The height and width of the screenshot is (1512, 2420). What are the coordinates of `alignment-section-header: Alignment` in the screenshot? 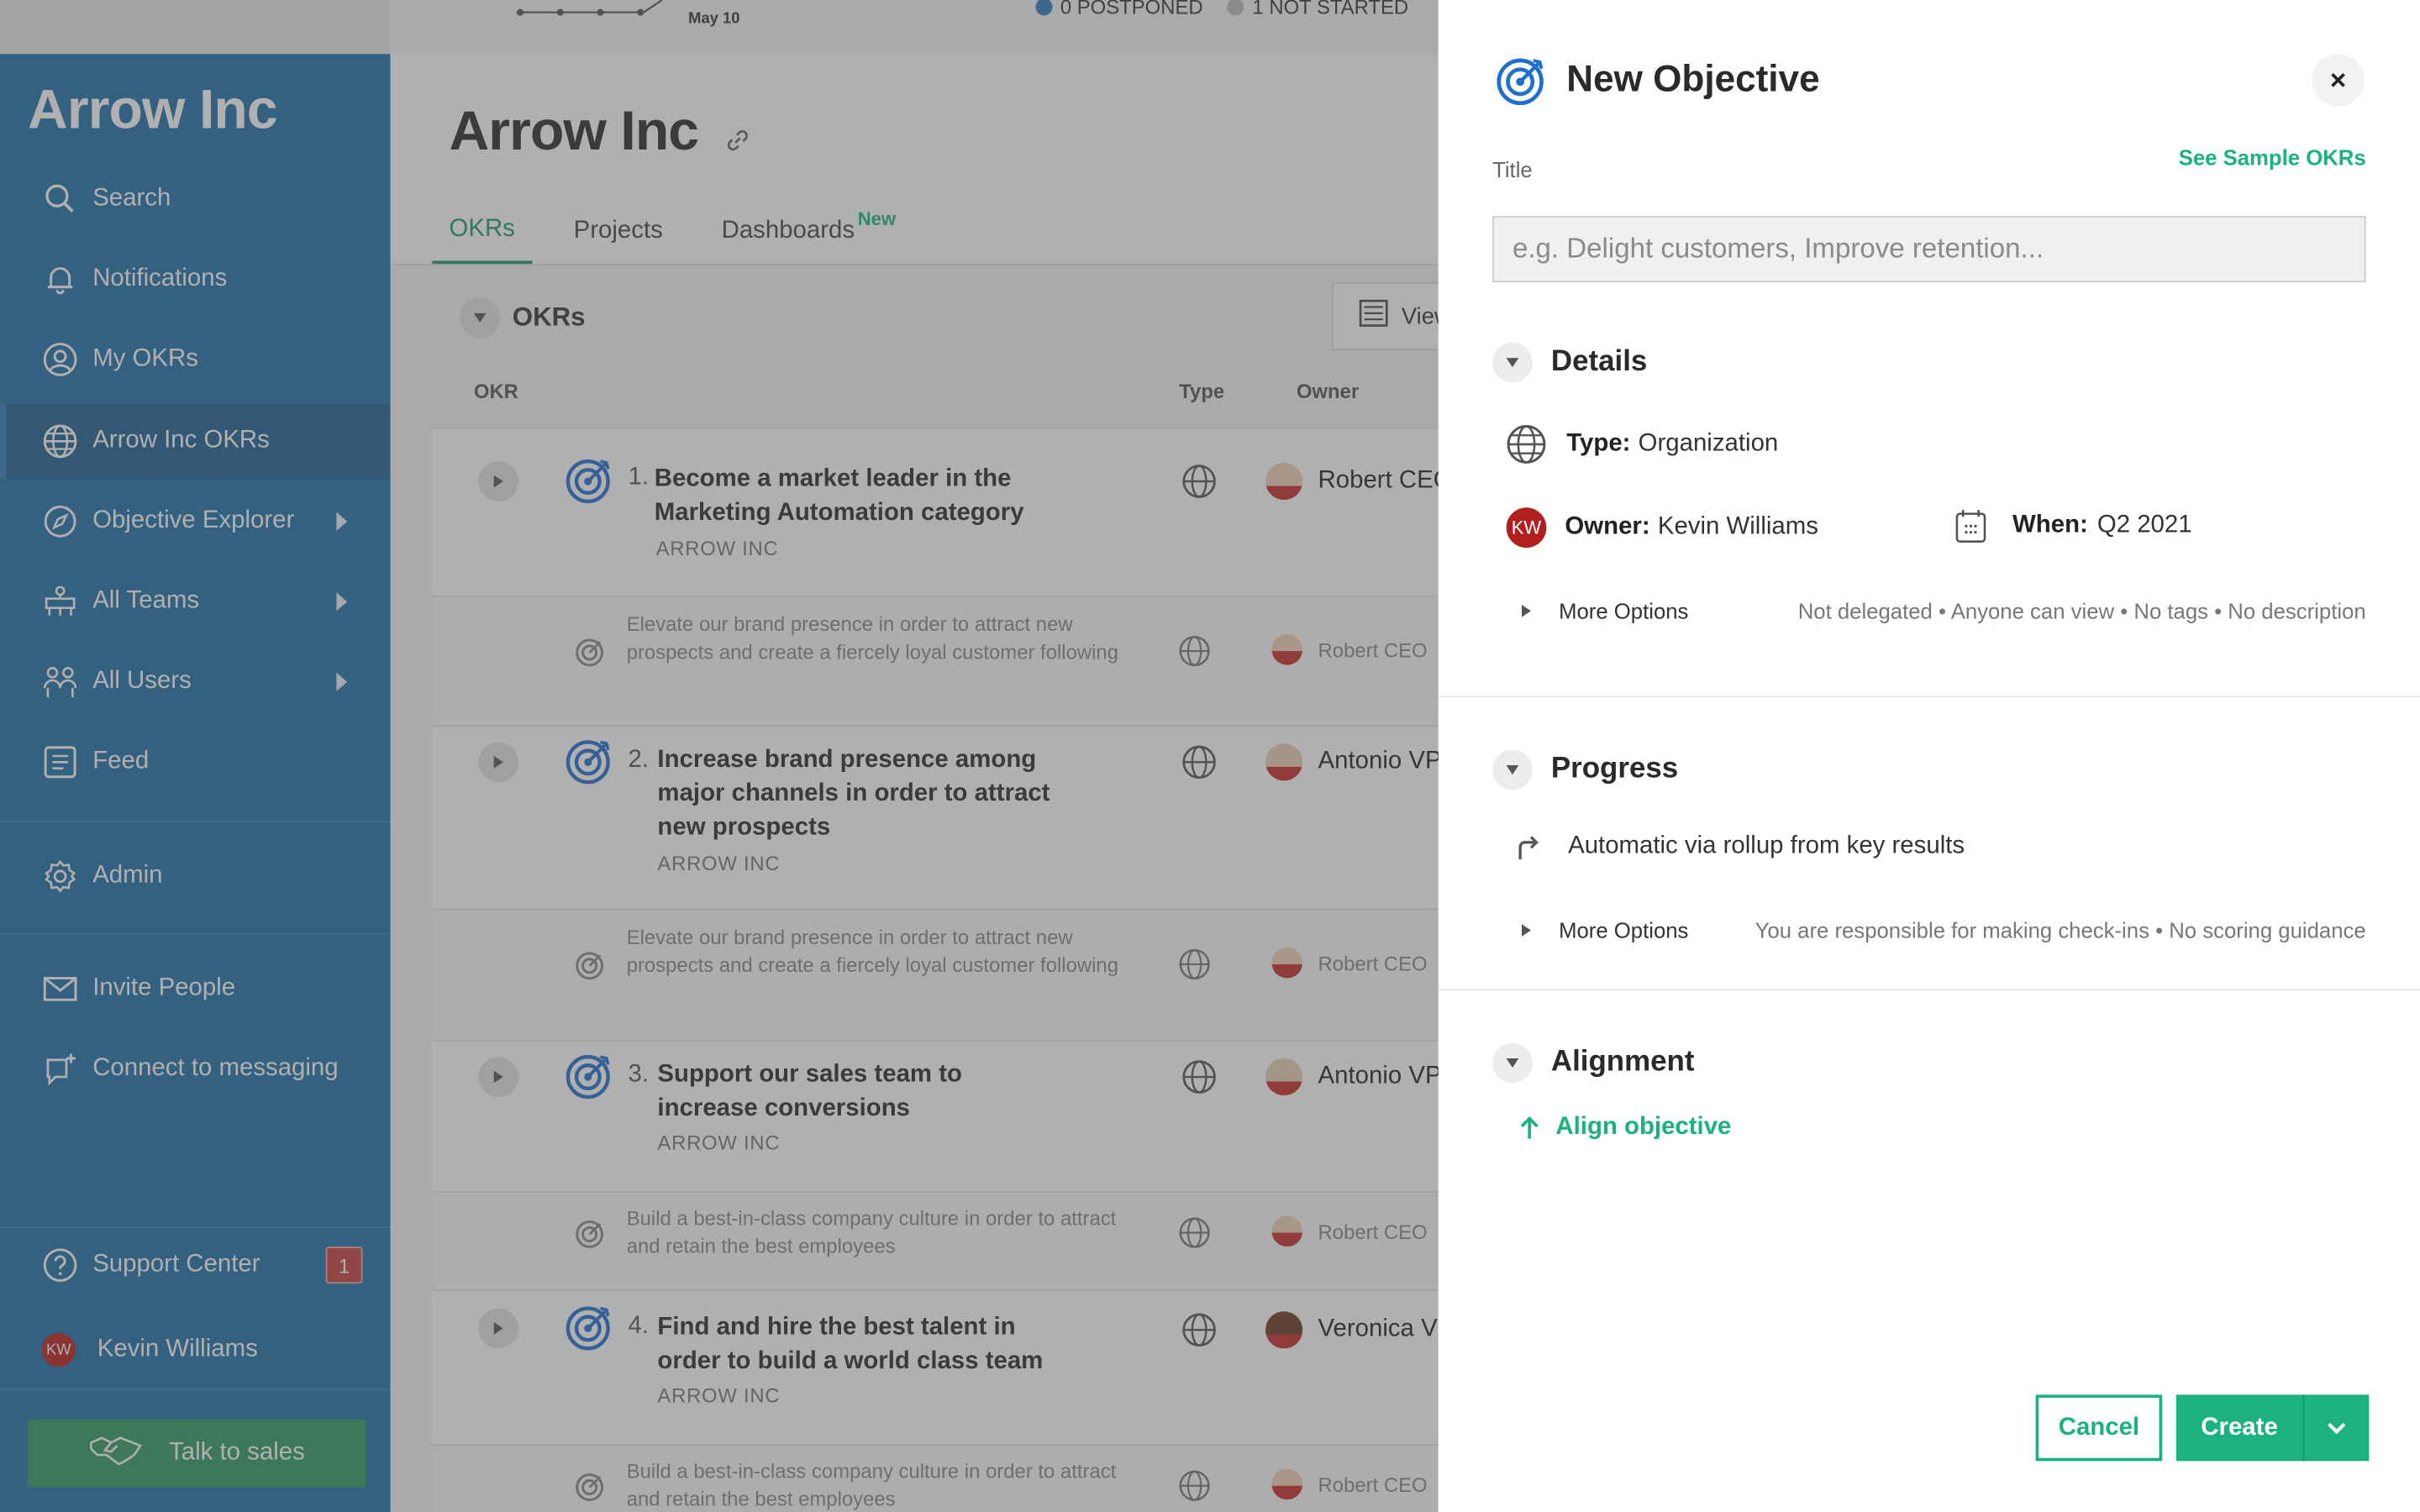 It's located at (1593, 1063).